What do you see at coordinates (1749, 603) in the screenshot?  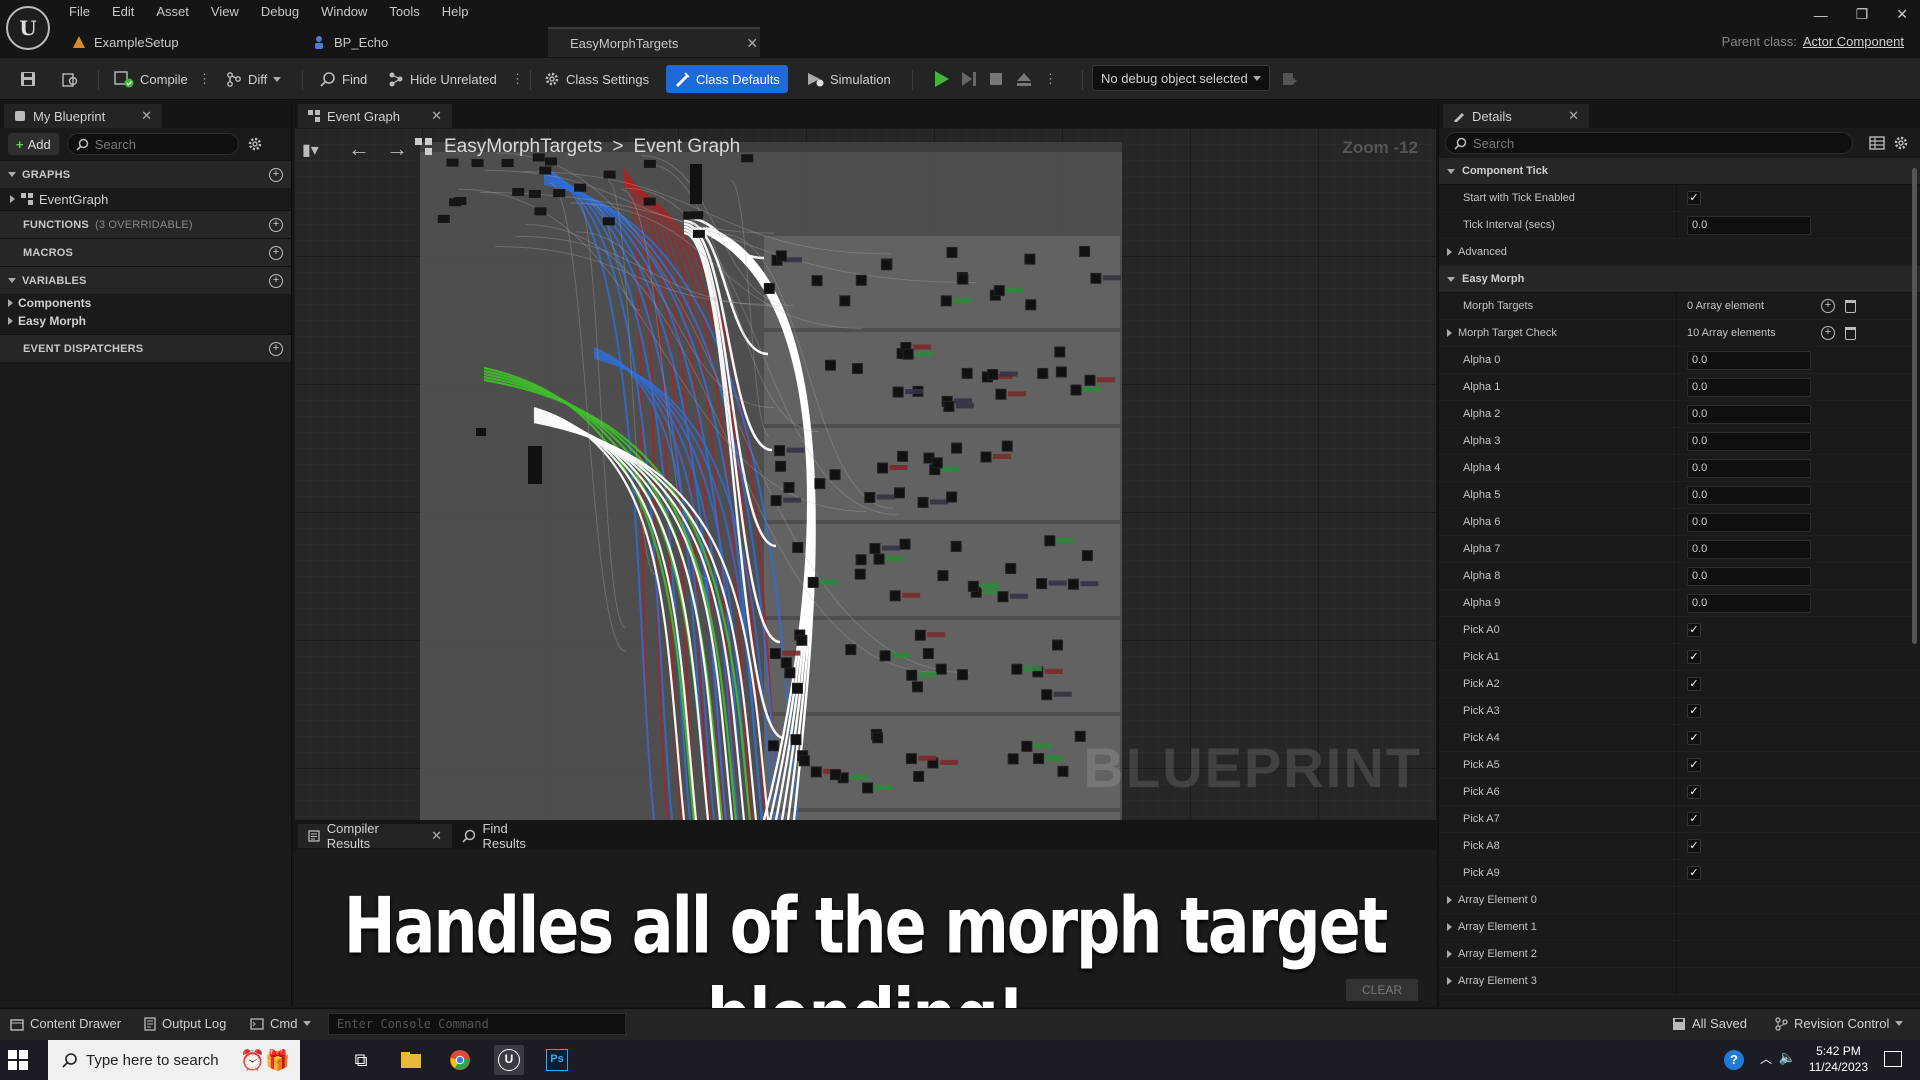 I see `alpha-9-input: 0.0` at bounding box center [1749, 603].